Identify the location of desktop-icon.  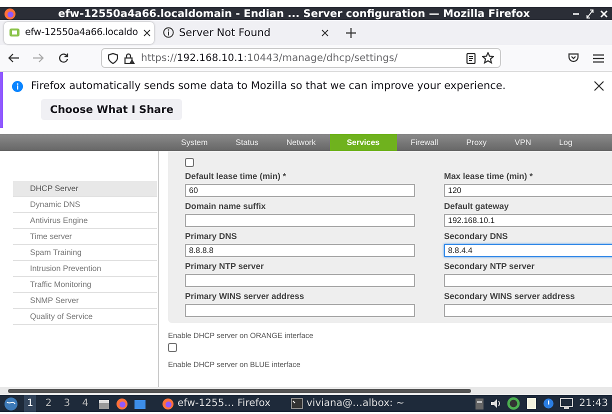
(140, 404).